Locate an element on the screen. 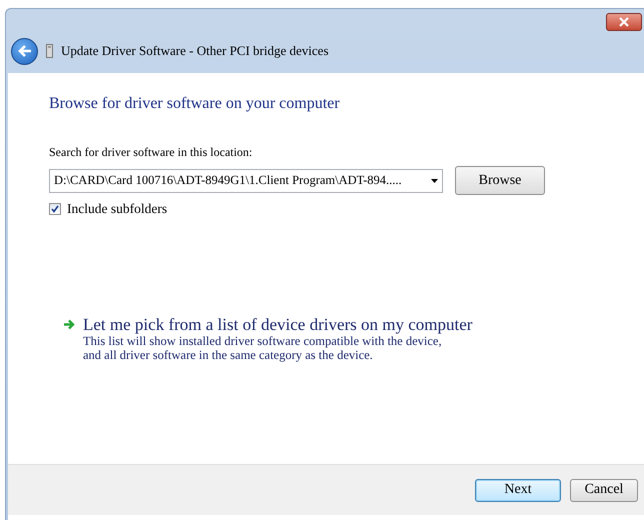 This screenshot has height=520, width=644. next-button: Next is located at coordinates (518, 490).